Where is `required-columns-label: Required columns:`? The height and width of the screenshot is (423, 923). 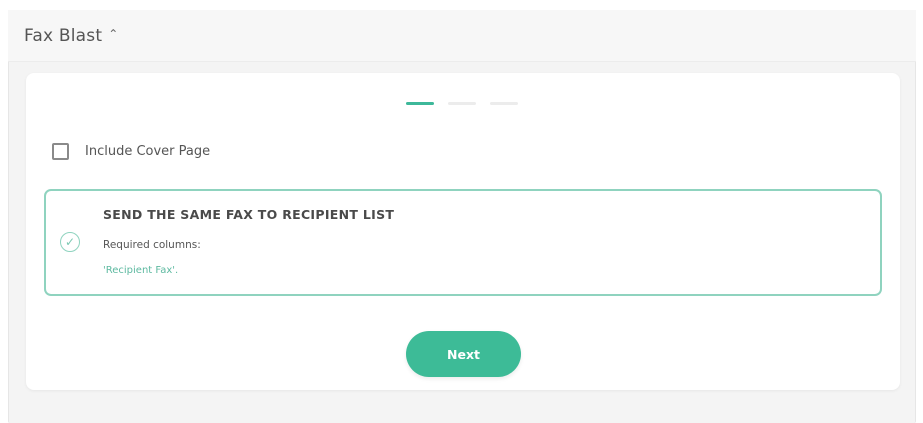
required-columns-label: Required columns: is located at coordinates (152, 245).